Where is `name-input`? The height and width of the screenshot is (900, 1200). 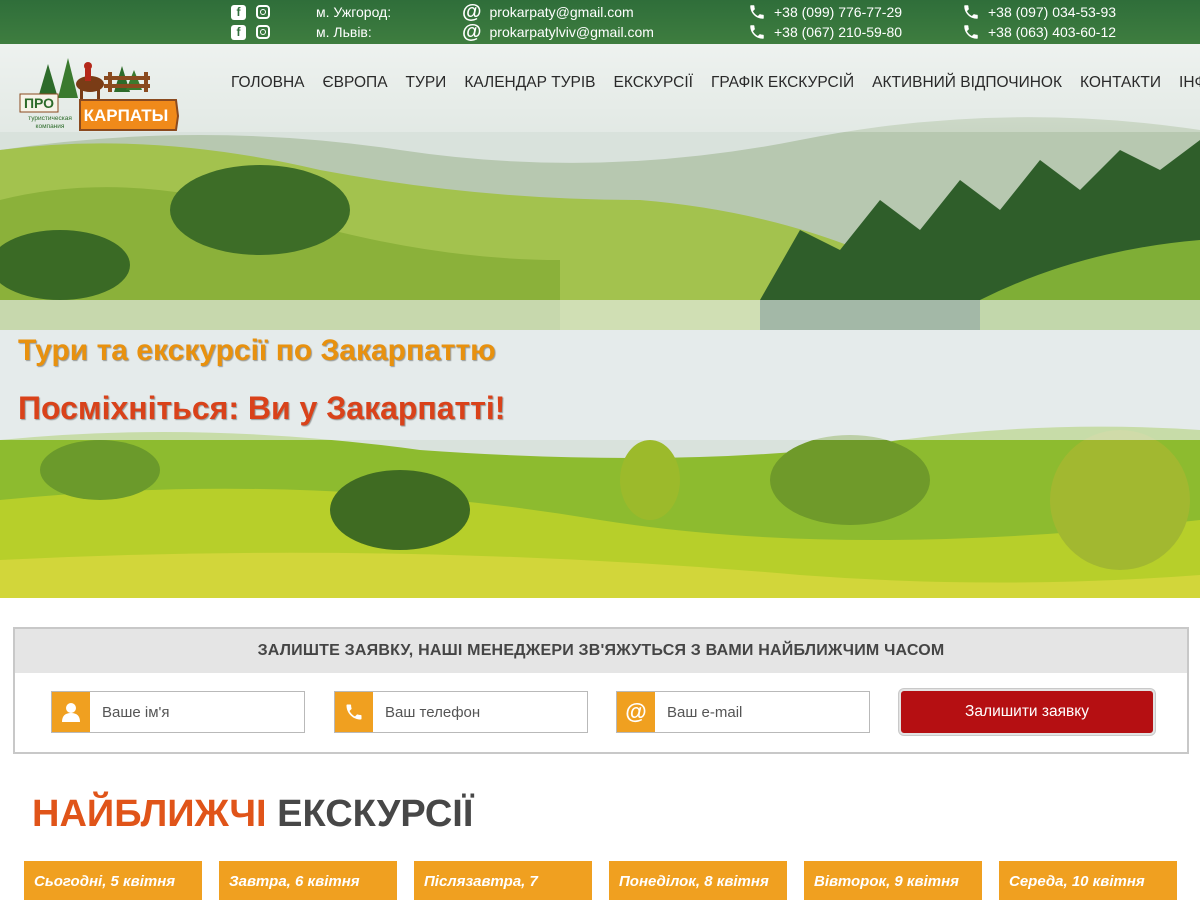 name-input is located at coordinates (190, 712).